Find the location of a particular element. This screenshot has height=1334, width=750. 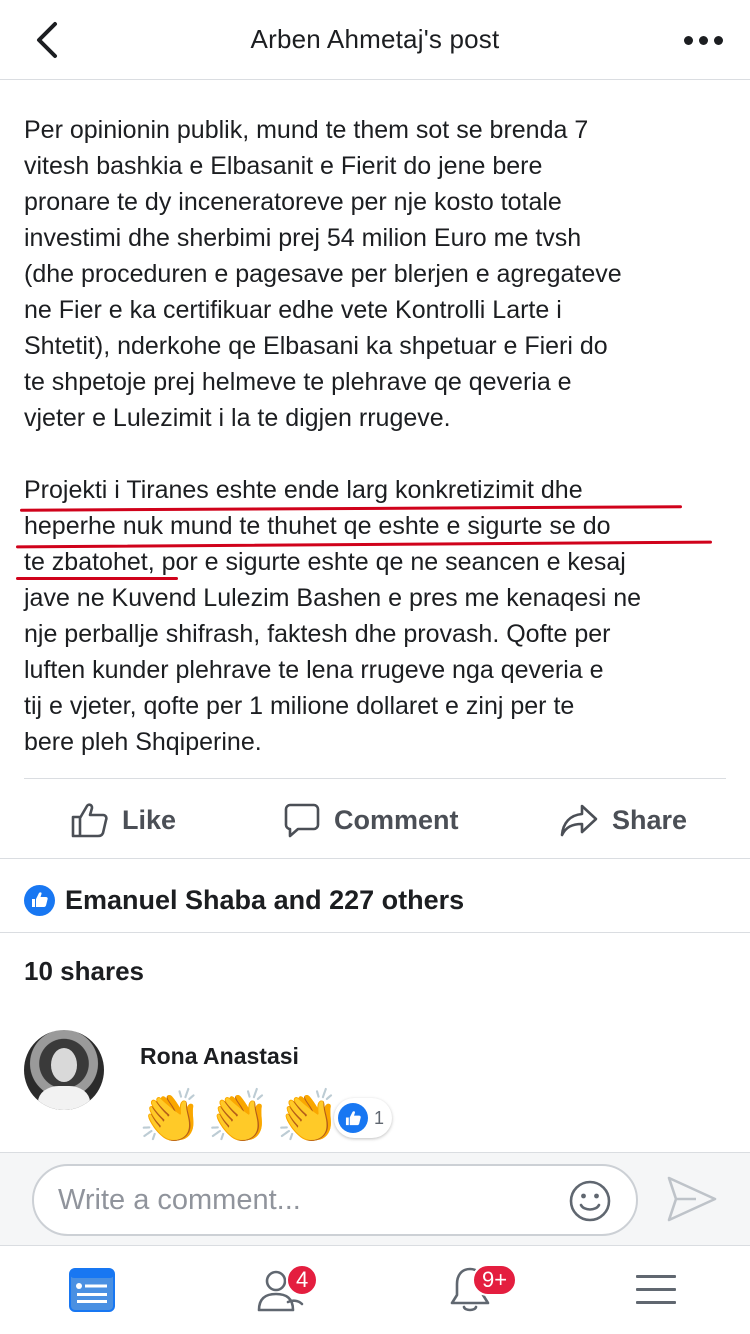

page-title: Arben Ahmetaj's post is located at coordinates (375, 39).